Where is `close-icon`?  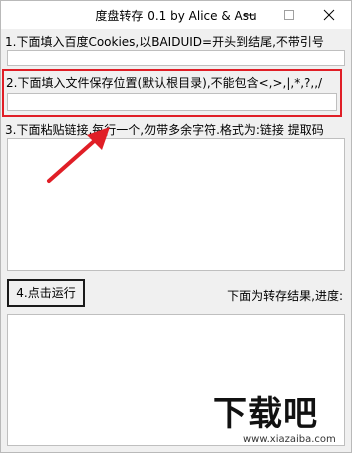 close-icon is located at coordinates (329, 15).